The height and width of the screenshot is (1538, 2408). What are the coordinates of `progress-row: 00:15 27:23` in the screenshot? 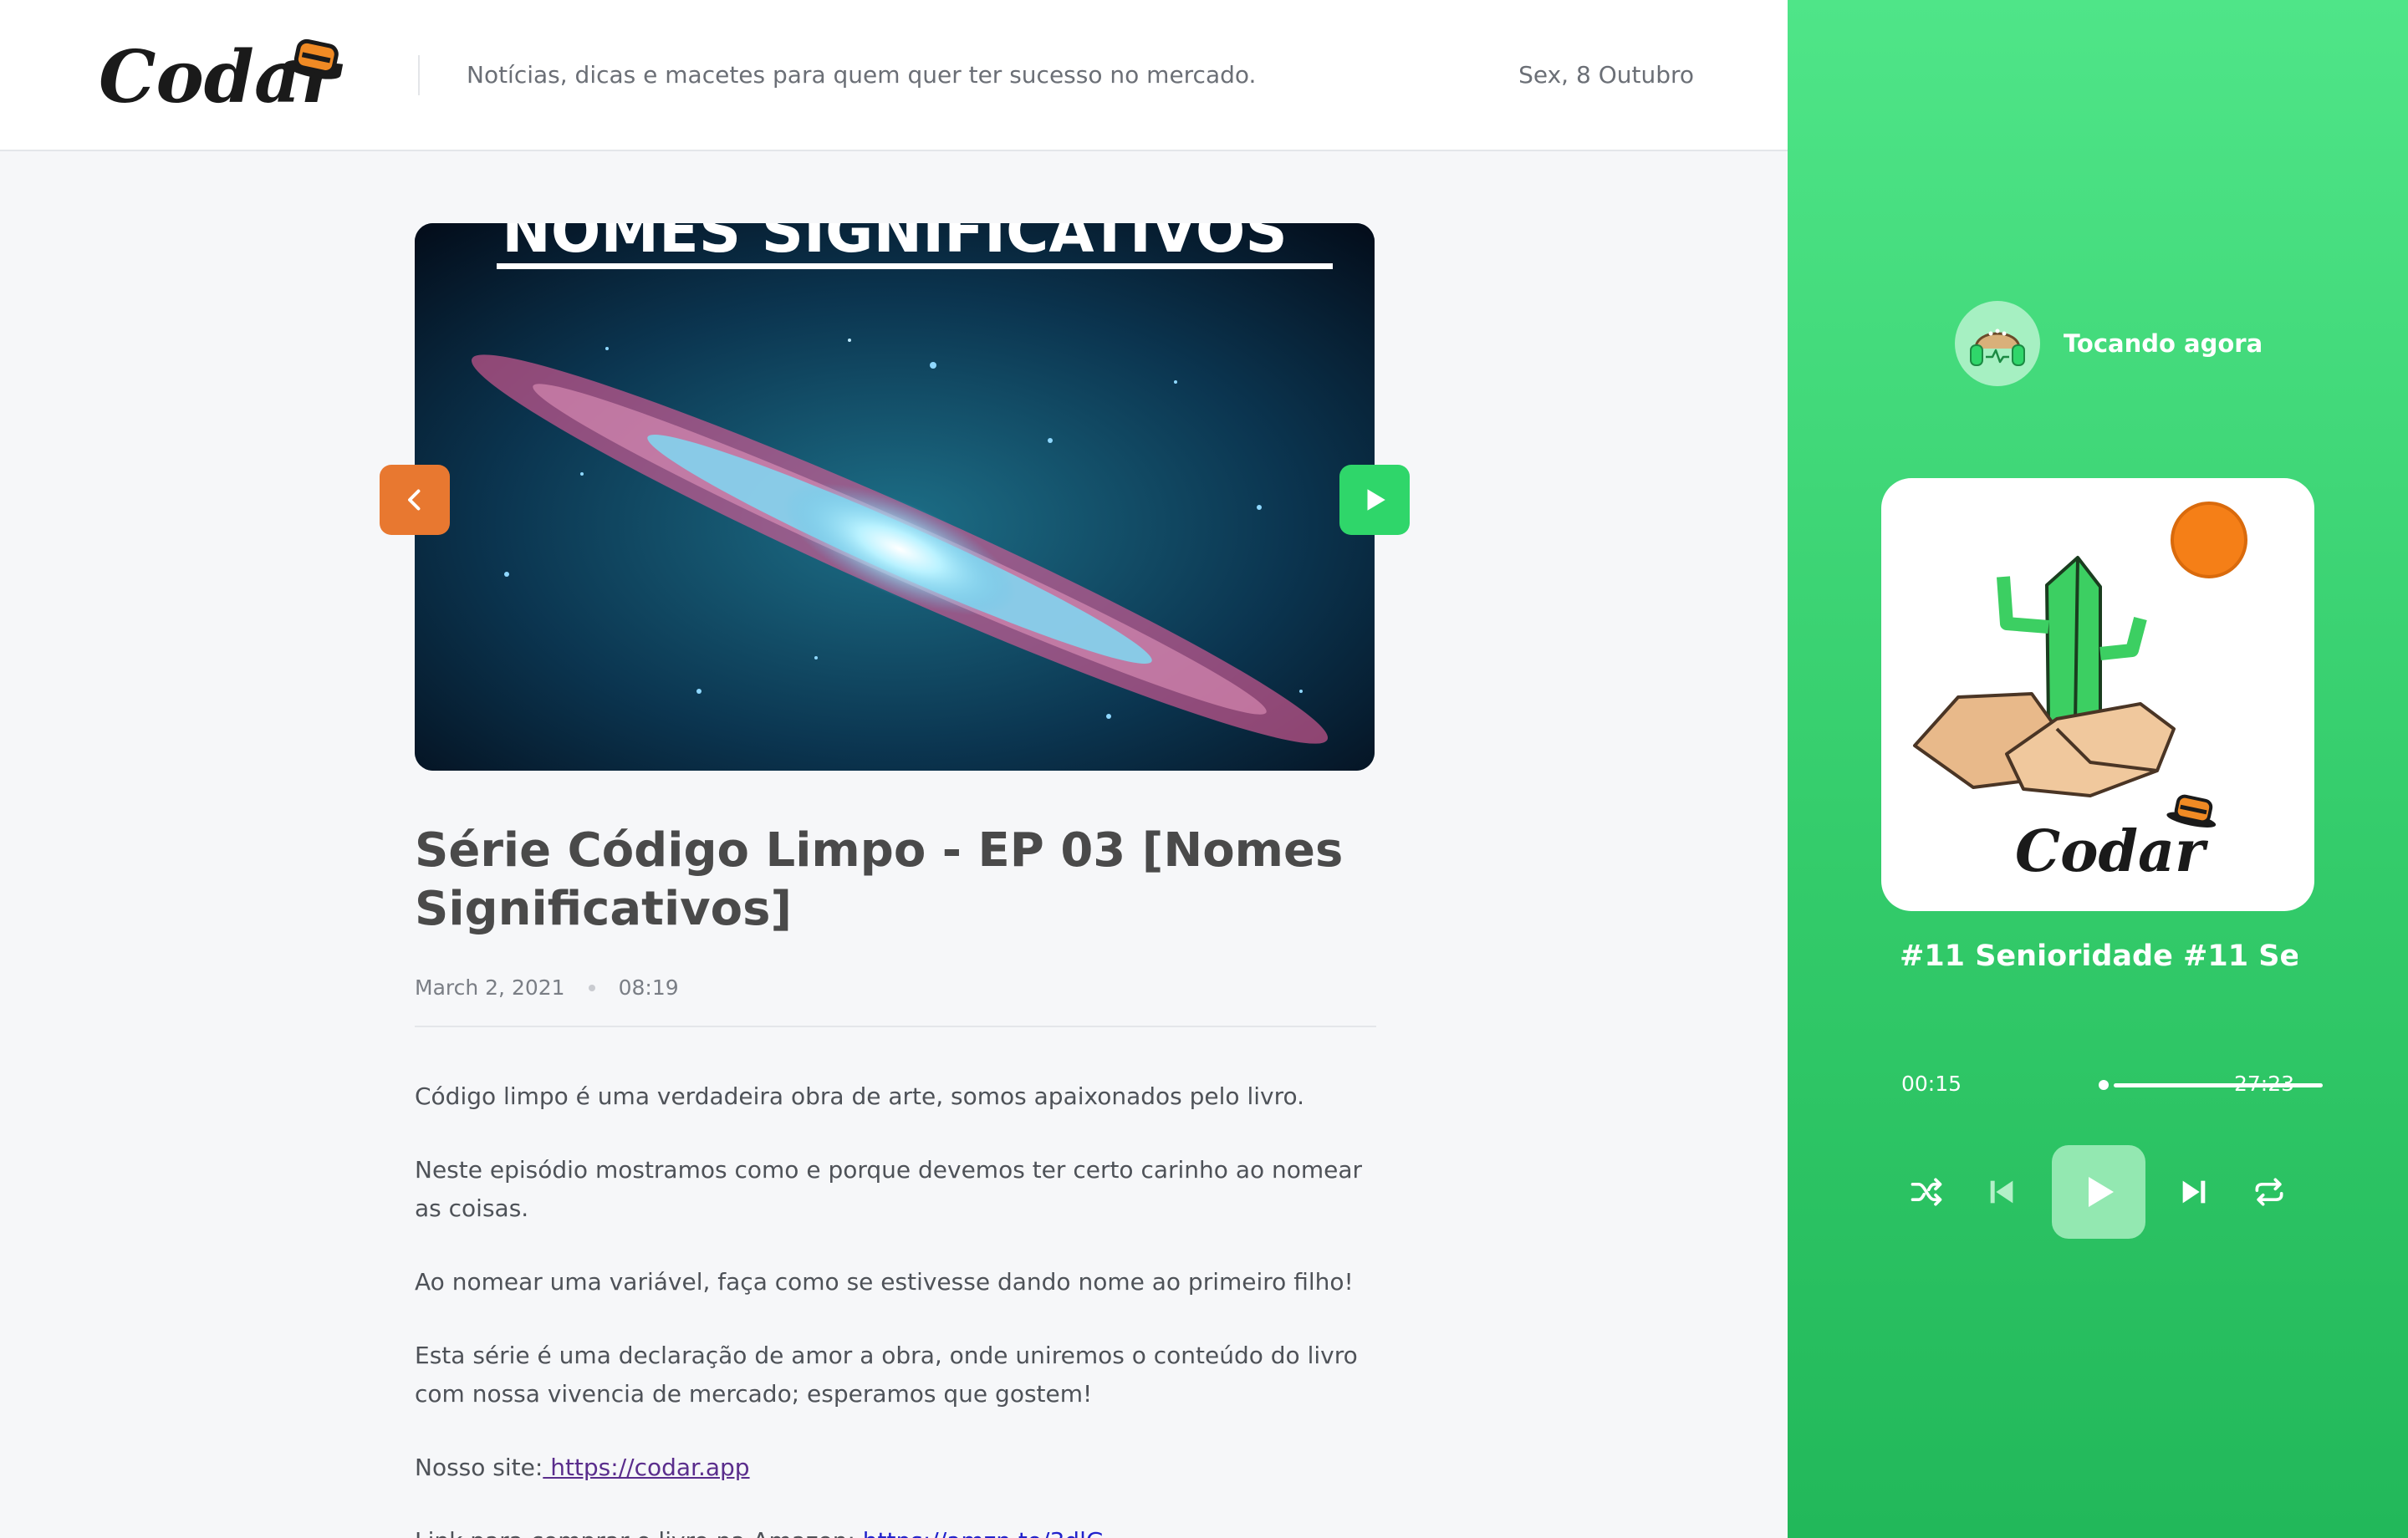 It's located at (2112, 1086).